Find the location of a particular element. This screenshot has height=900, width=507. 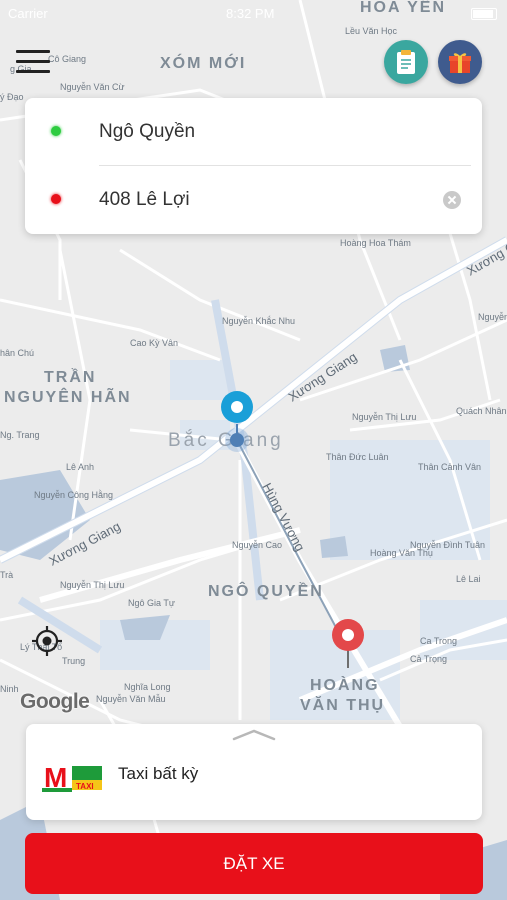

clipboard-icon is located at coordinates (406, 62).